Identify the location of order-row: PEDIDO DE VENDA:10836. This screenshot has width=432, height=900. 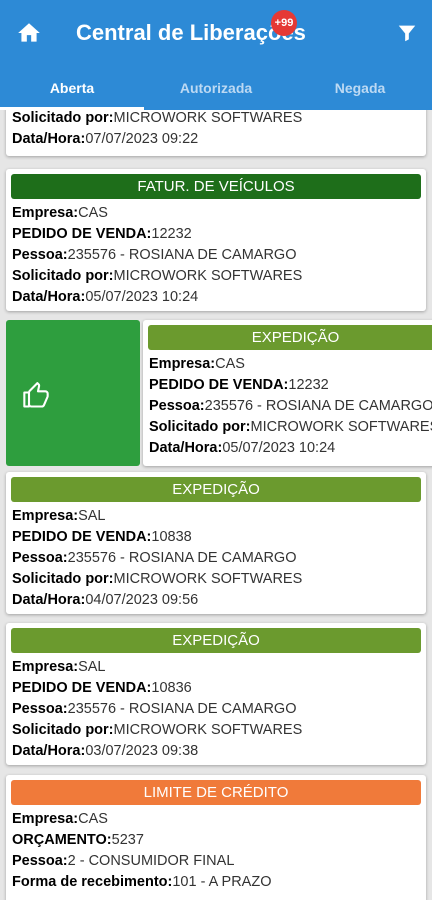
(216, 688).